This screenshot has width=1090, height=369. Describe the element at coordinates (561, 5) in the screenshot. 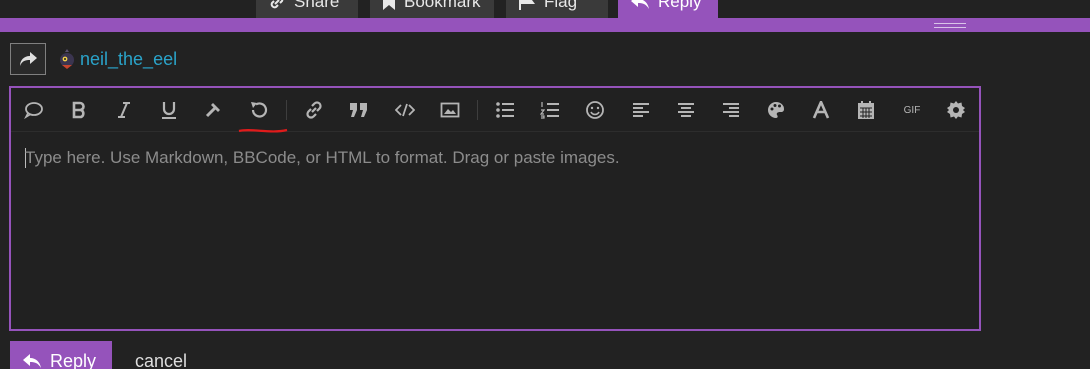

I see `flag-label: Flag` at that location.